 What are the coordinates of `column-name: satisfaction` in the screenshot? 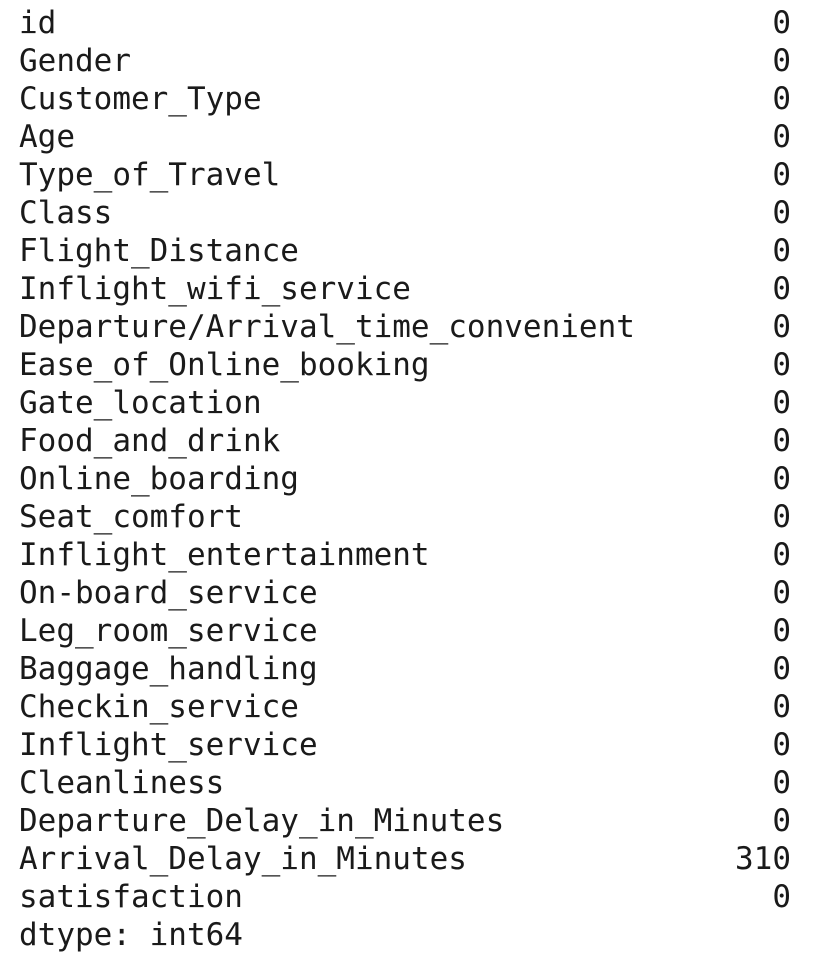 It's located at (131, 897).